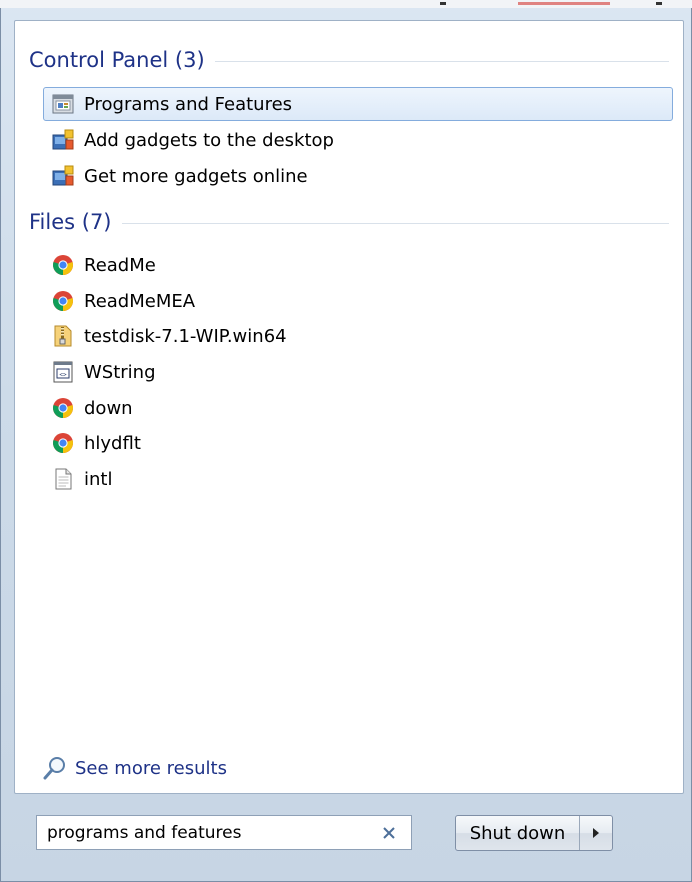 Image resolution: width=692 pixels, height=882 pixels. What do you see at coordinates (209, 140) in the screenshot?
I see `result-label: Add gadgets to the desktop` at bounding box center [209, 140].